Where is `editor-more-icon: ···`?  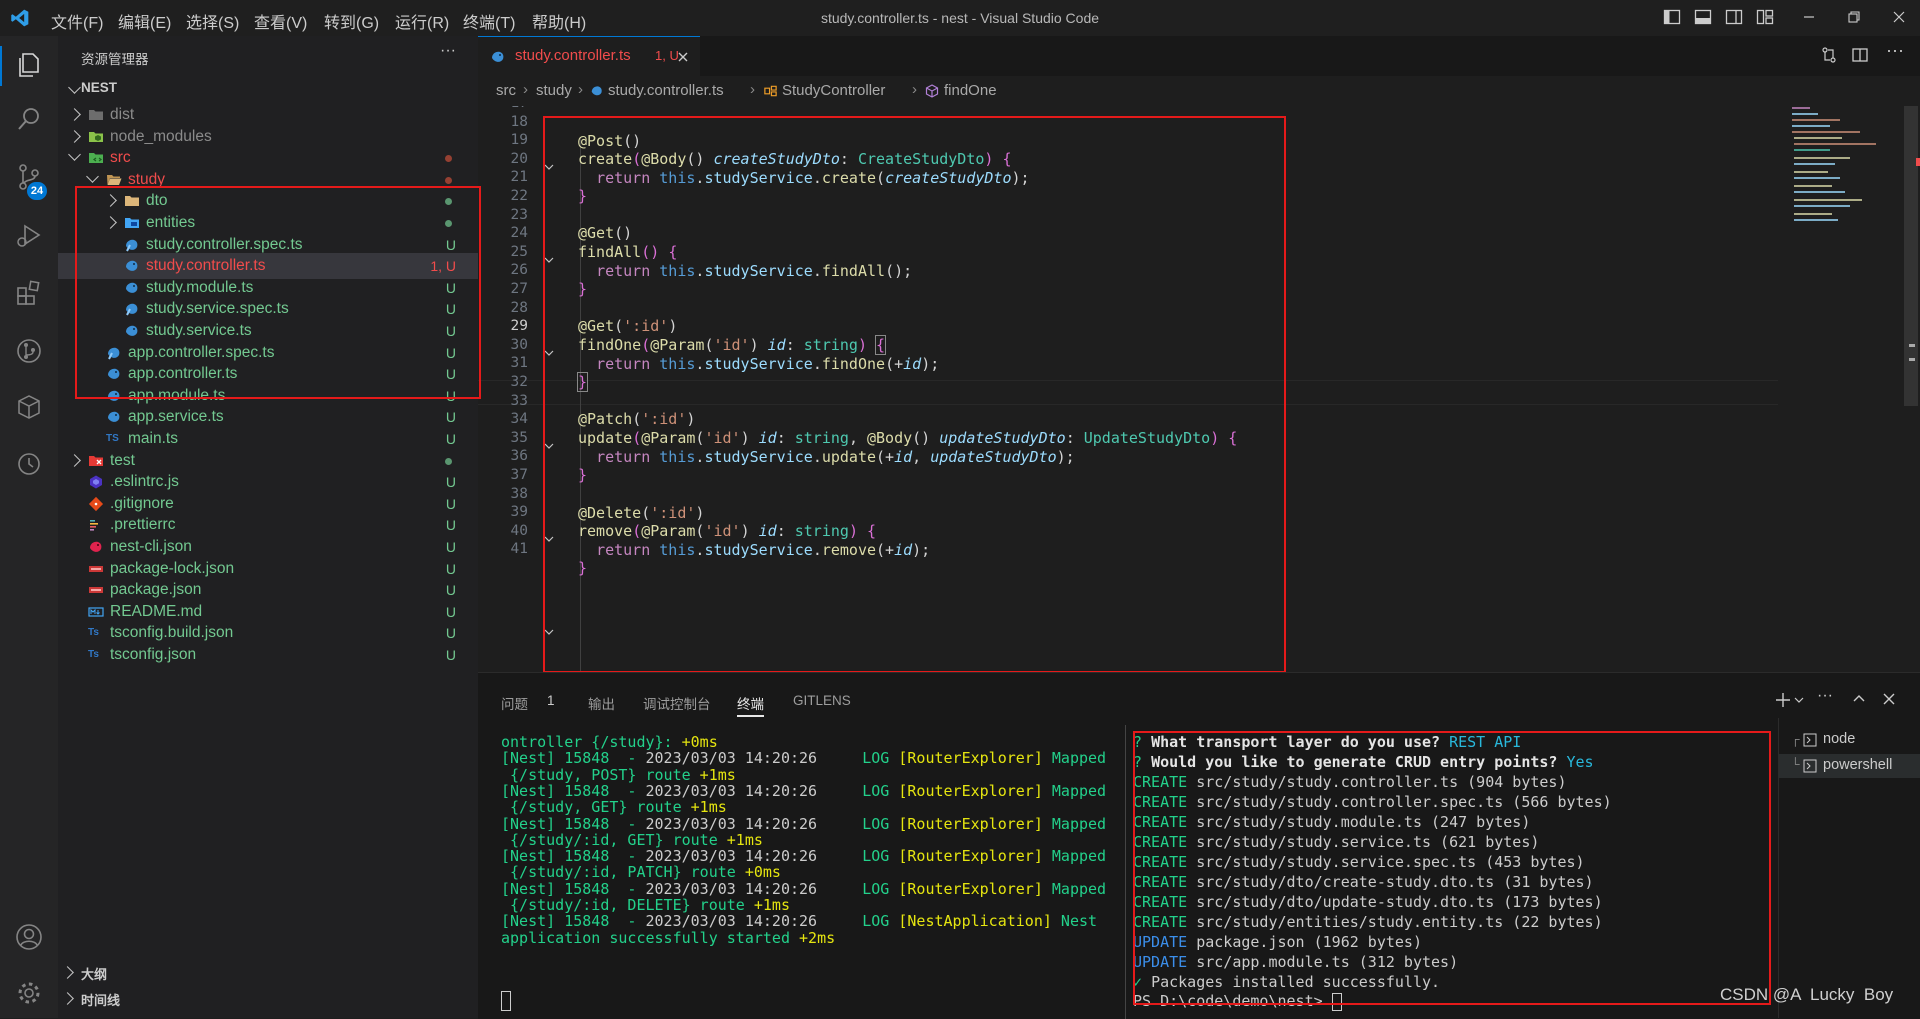 editor-more-icon: ··· is located at coordinates (1895, 50).